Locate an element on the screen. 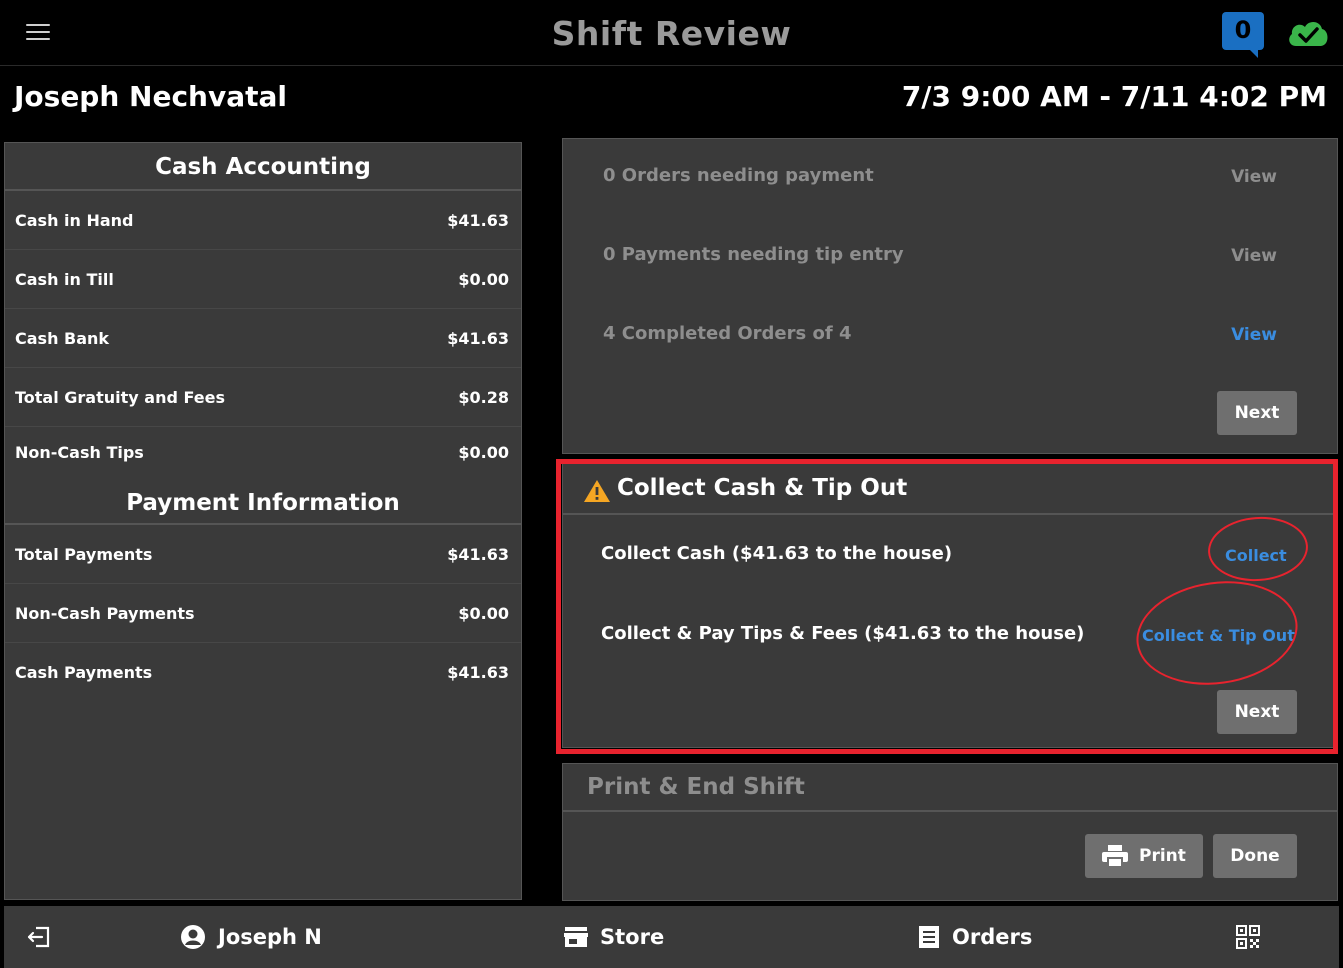 Image resolution: width=1343 pixels, height=968 pixels. notification-badge: 0 is located at coordinates (1243, 35).